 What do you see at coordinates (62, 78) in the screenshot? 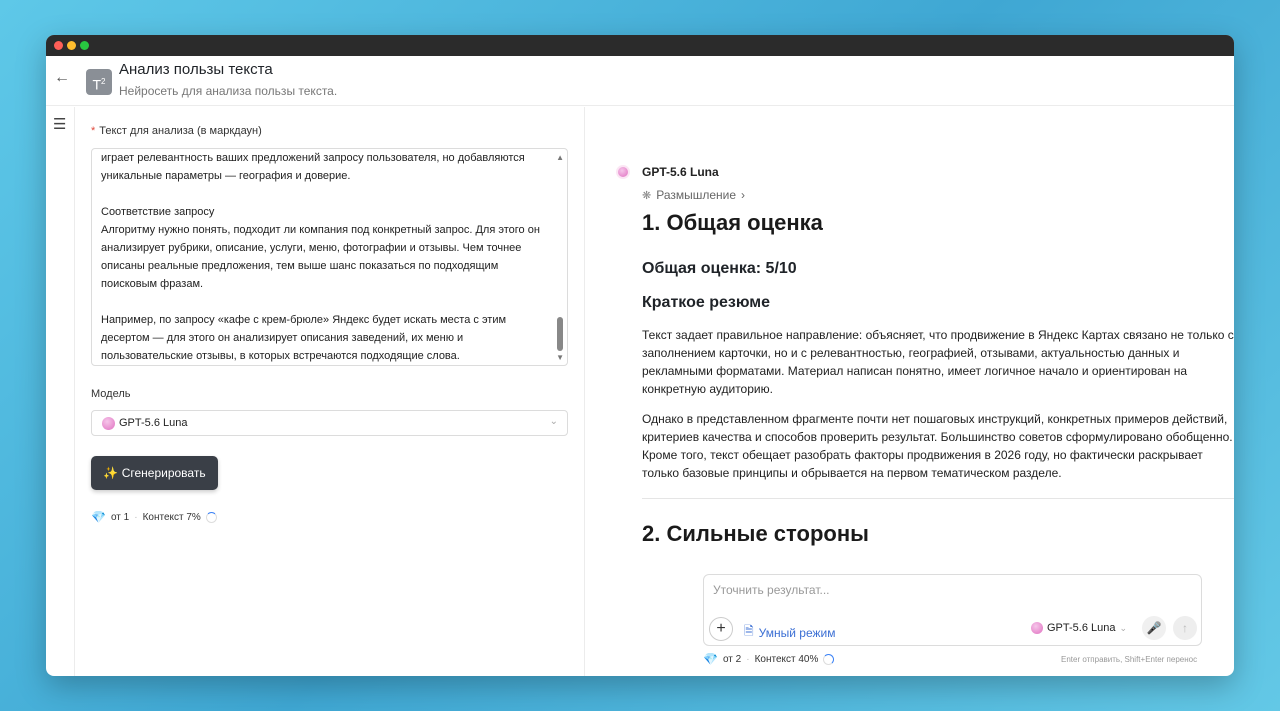
I see `arrow-left-icon: ←` at bounding box center [62, 78].